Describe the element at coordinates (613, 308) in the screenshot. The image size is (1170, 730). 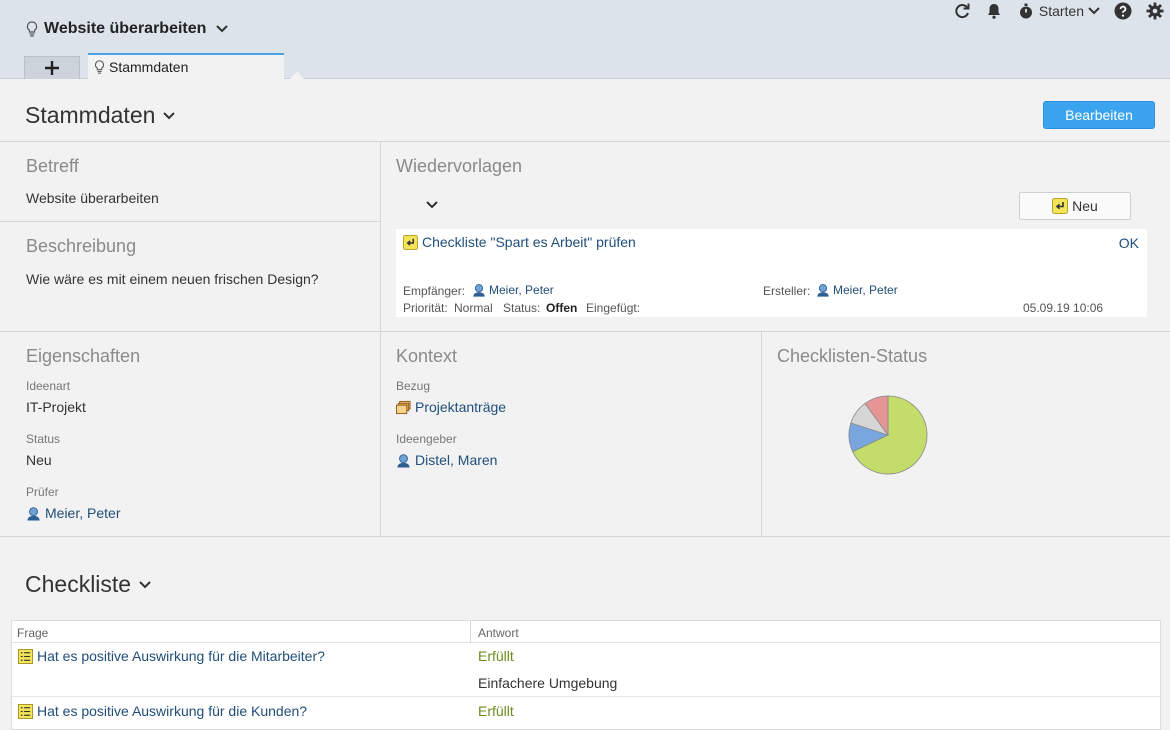
I see `inserted-label: Eingefügt:` at that location.